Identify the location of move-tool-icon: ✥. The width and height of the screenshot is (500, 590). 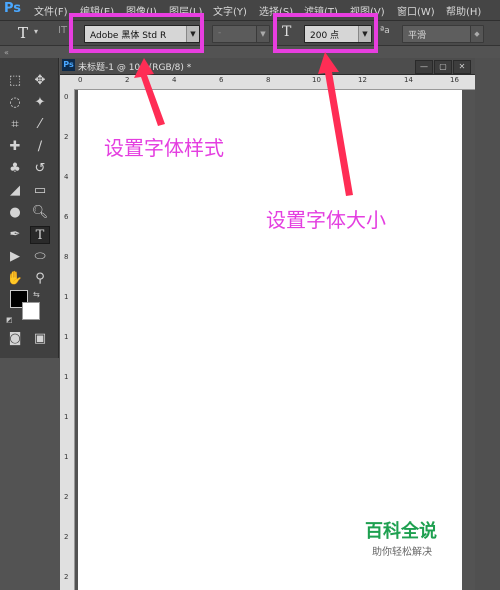
(40, 81).